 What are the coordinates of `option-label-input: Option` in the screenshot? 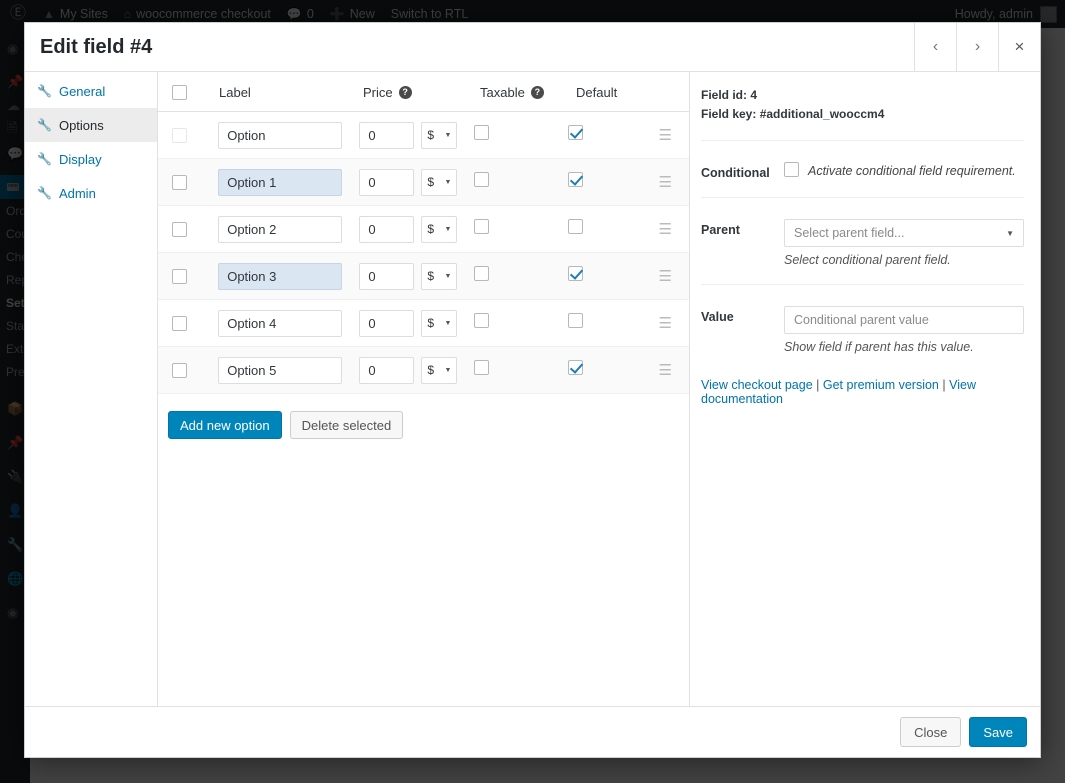 It's located at (280, 135).